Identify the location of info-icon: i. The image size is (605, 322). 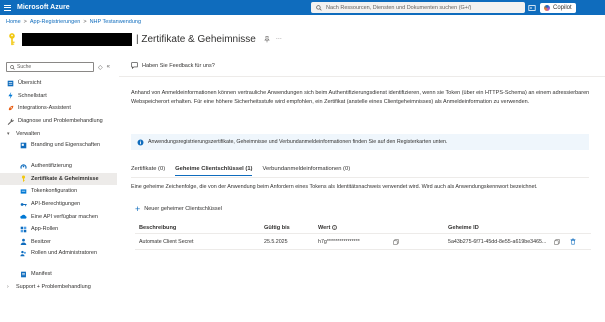
(335, 227).